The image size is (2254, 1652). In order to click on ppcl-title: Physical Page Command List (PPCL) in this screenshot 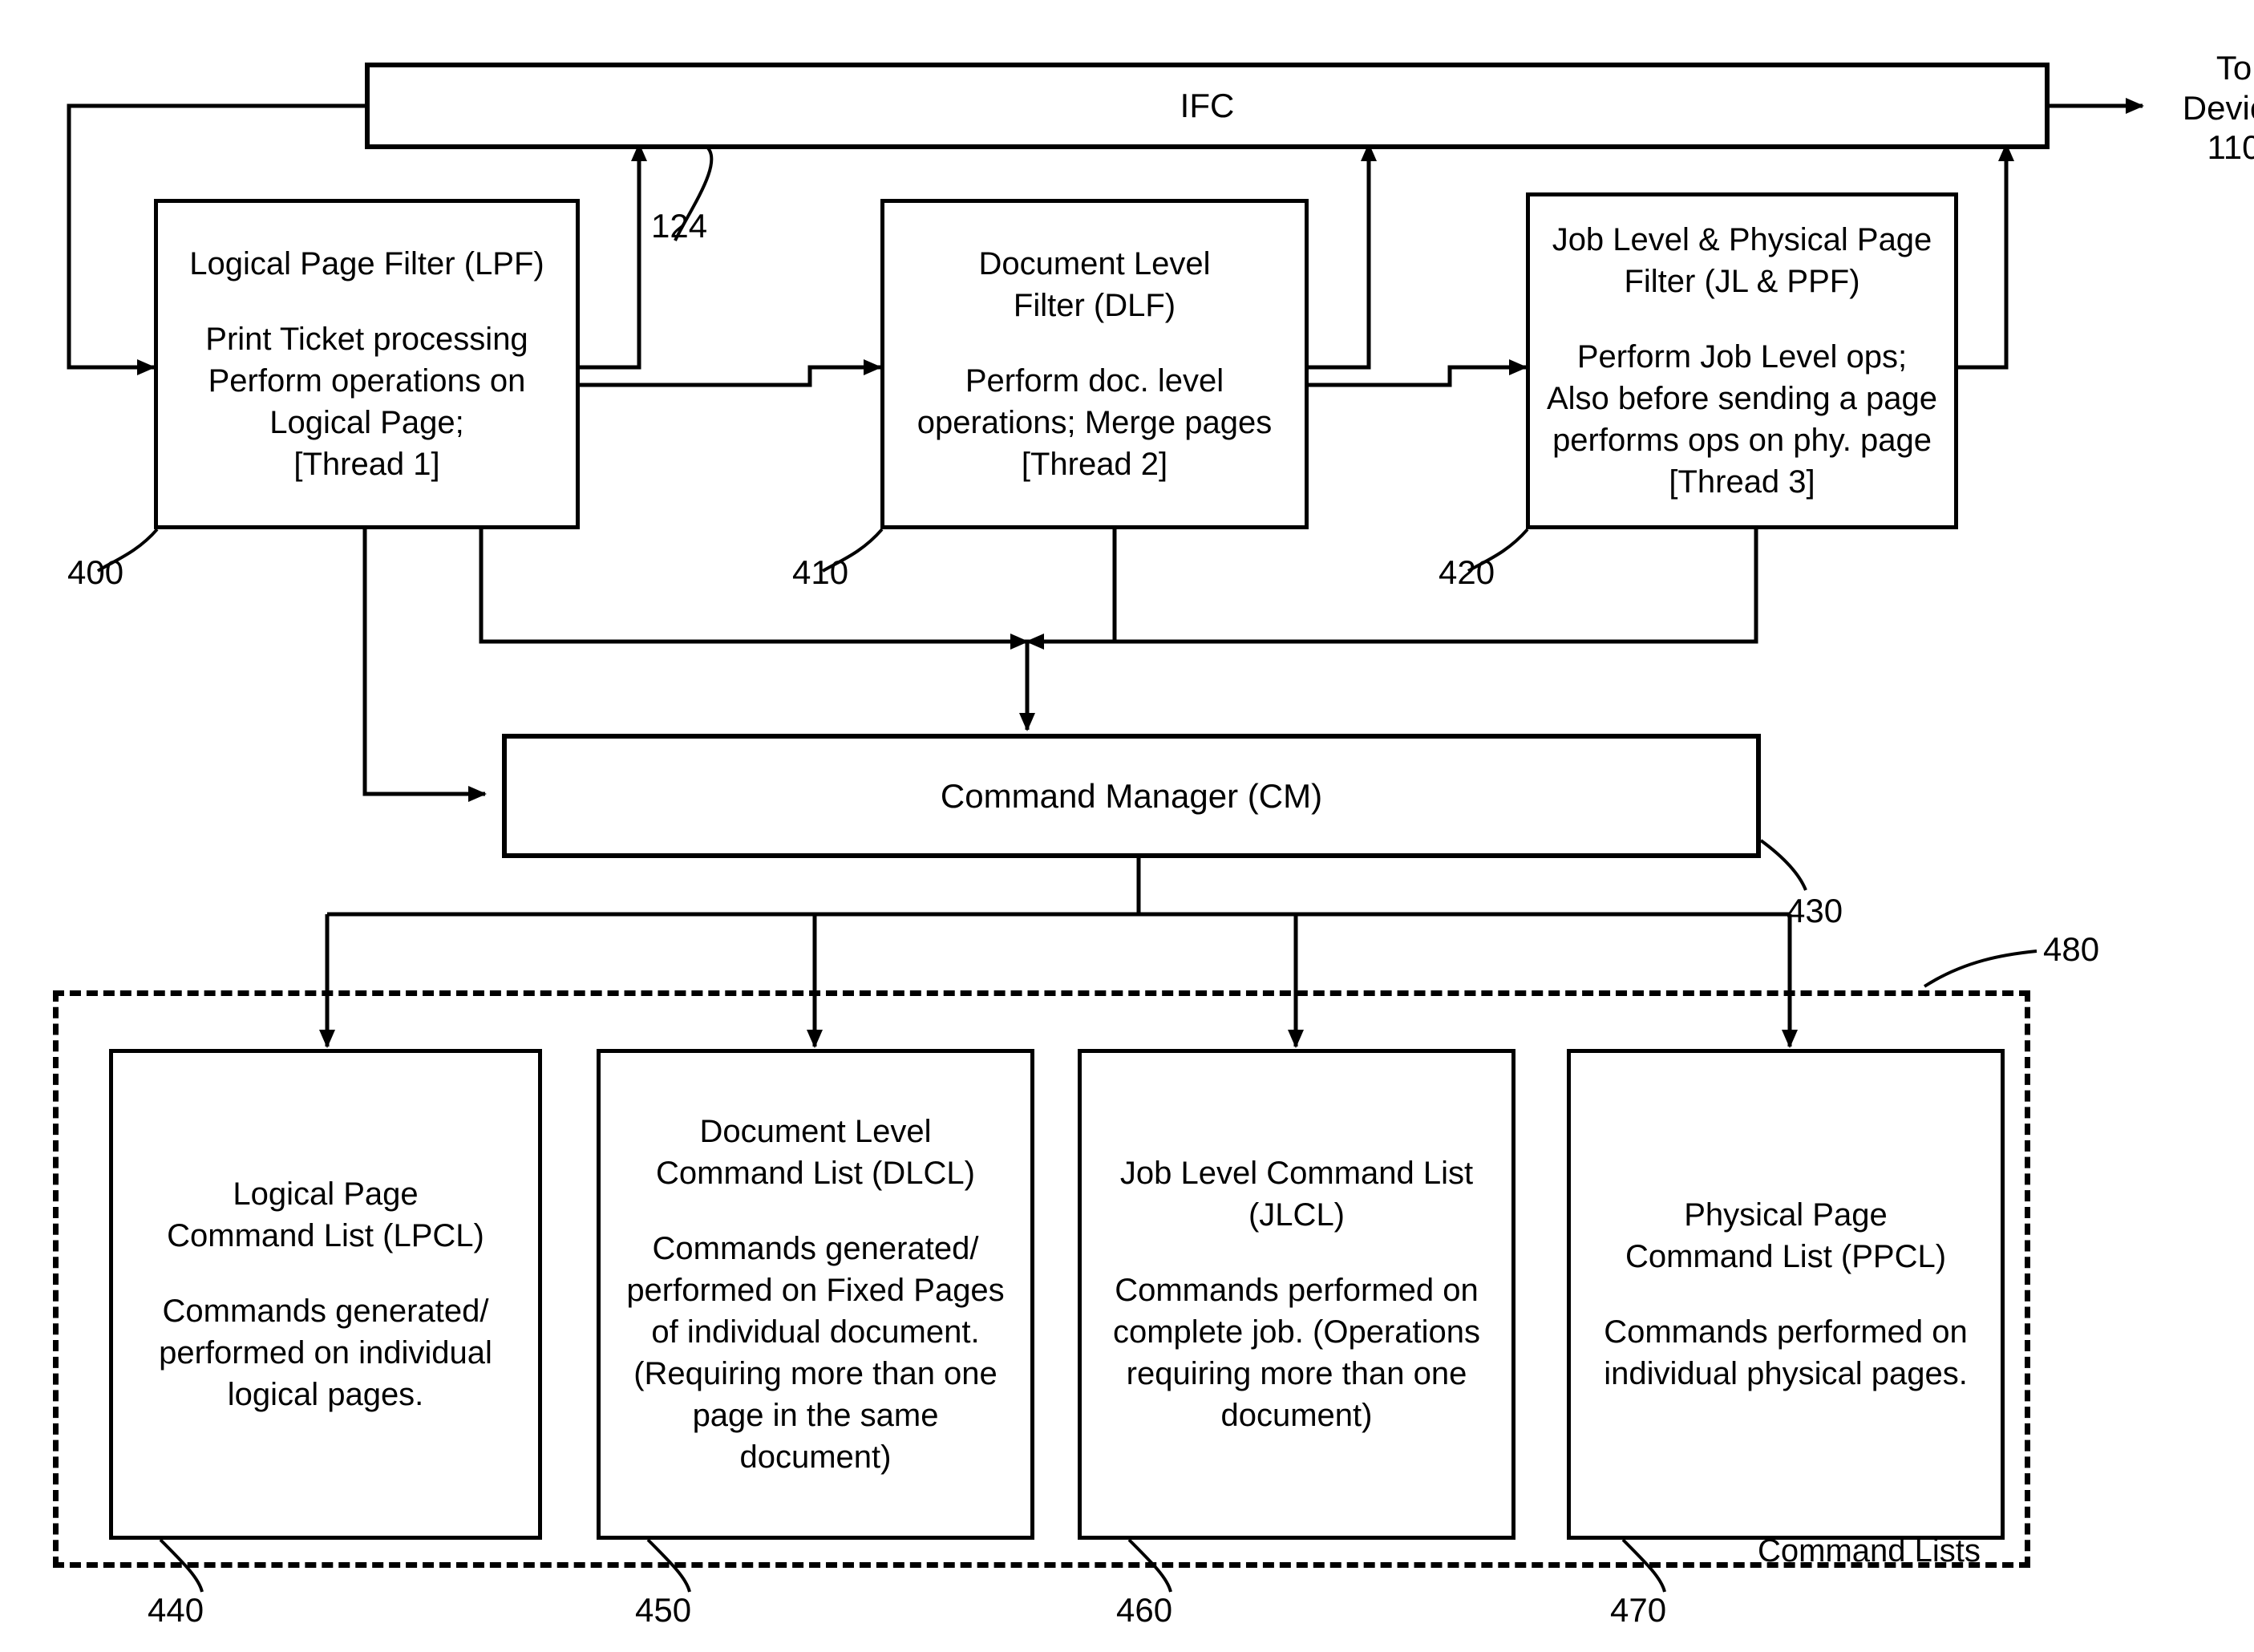, I will do `click(1786, 1235)`.